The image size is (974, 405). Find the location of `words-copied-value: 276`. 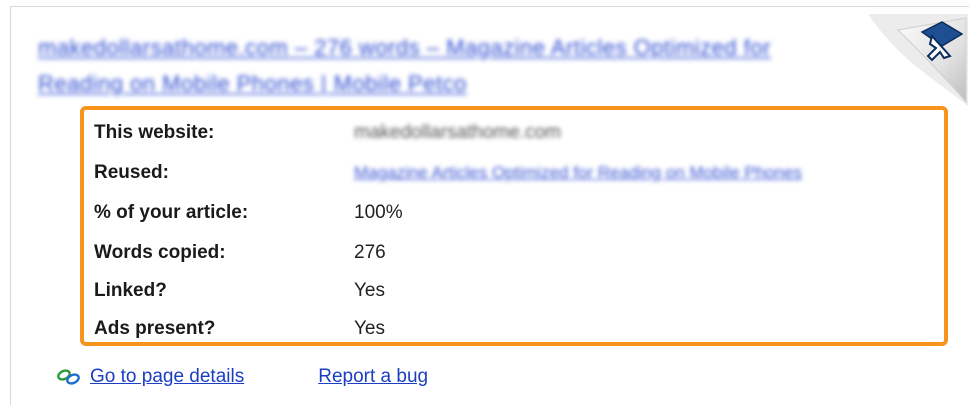

words-copied-value: 276 is located at coordinates (370, 252).